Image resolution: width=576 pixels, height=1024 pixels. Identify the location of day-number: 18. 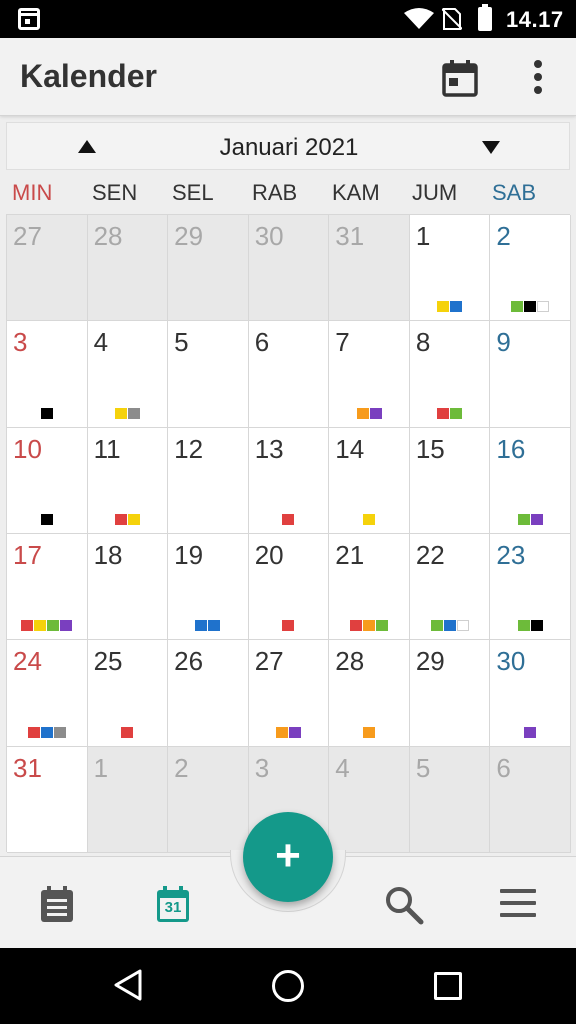
(108, 554).